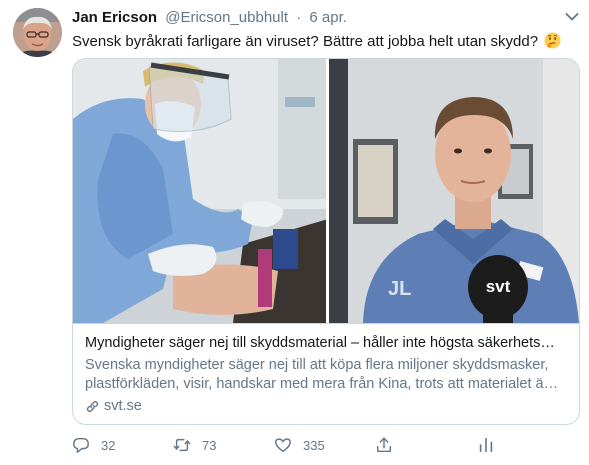  I want to click on thinking-face-emoji, so click(552, 40).